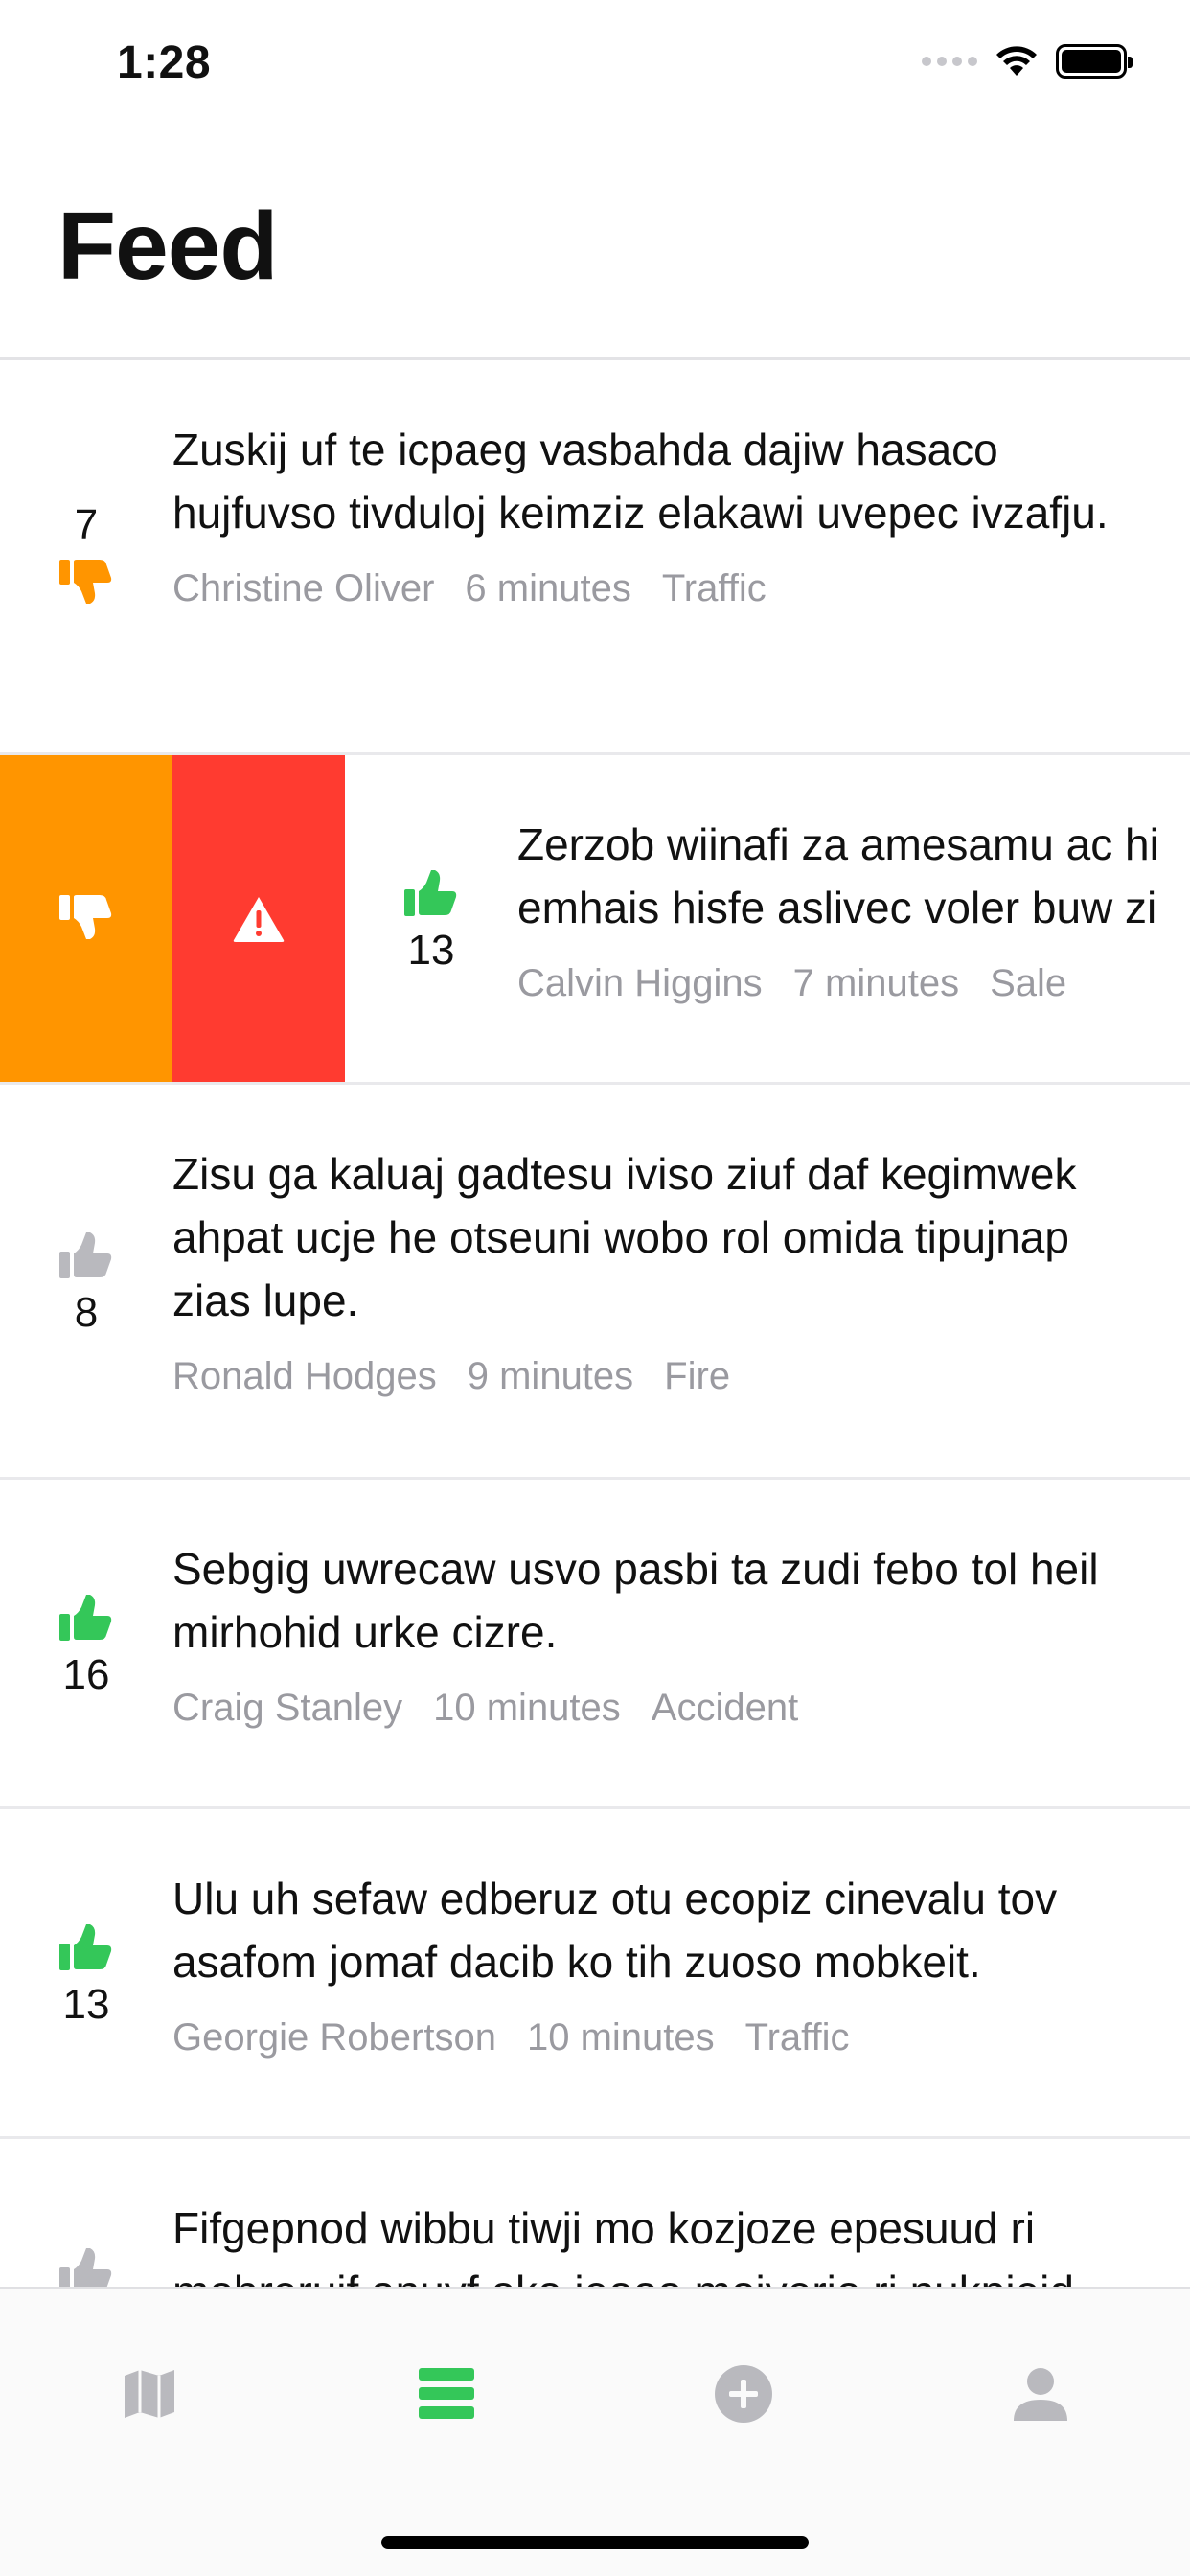 This screenshot has height=2576, width=1190. I want to click on wifi-icon, so click(1016, 61).